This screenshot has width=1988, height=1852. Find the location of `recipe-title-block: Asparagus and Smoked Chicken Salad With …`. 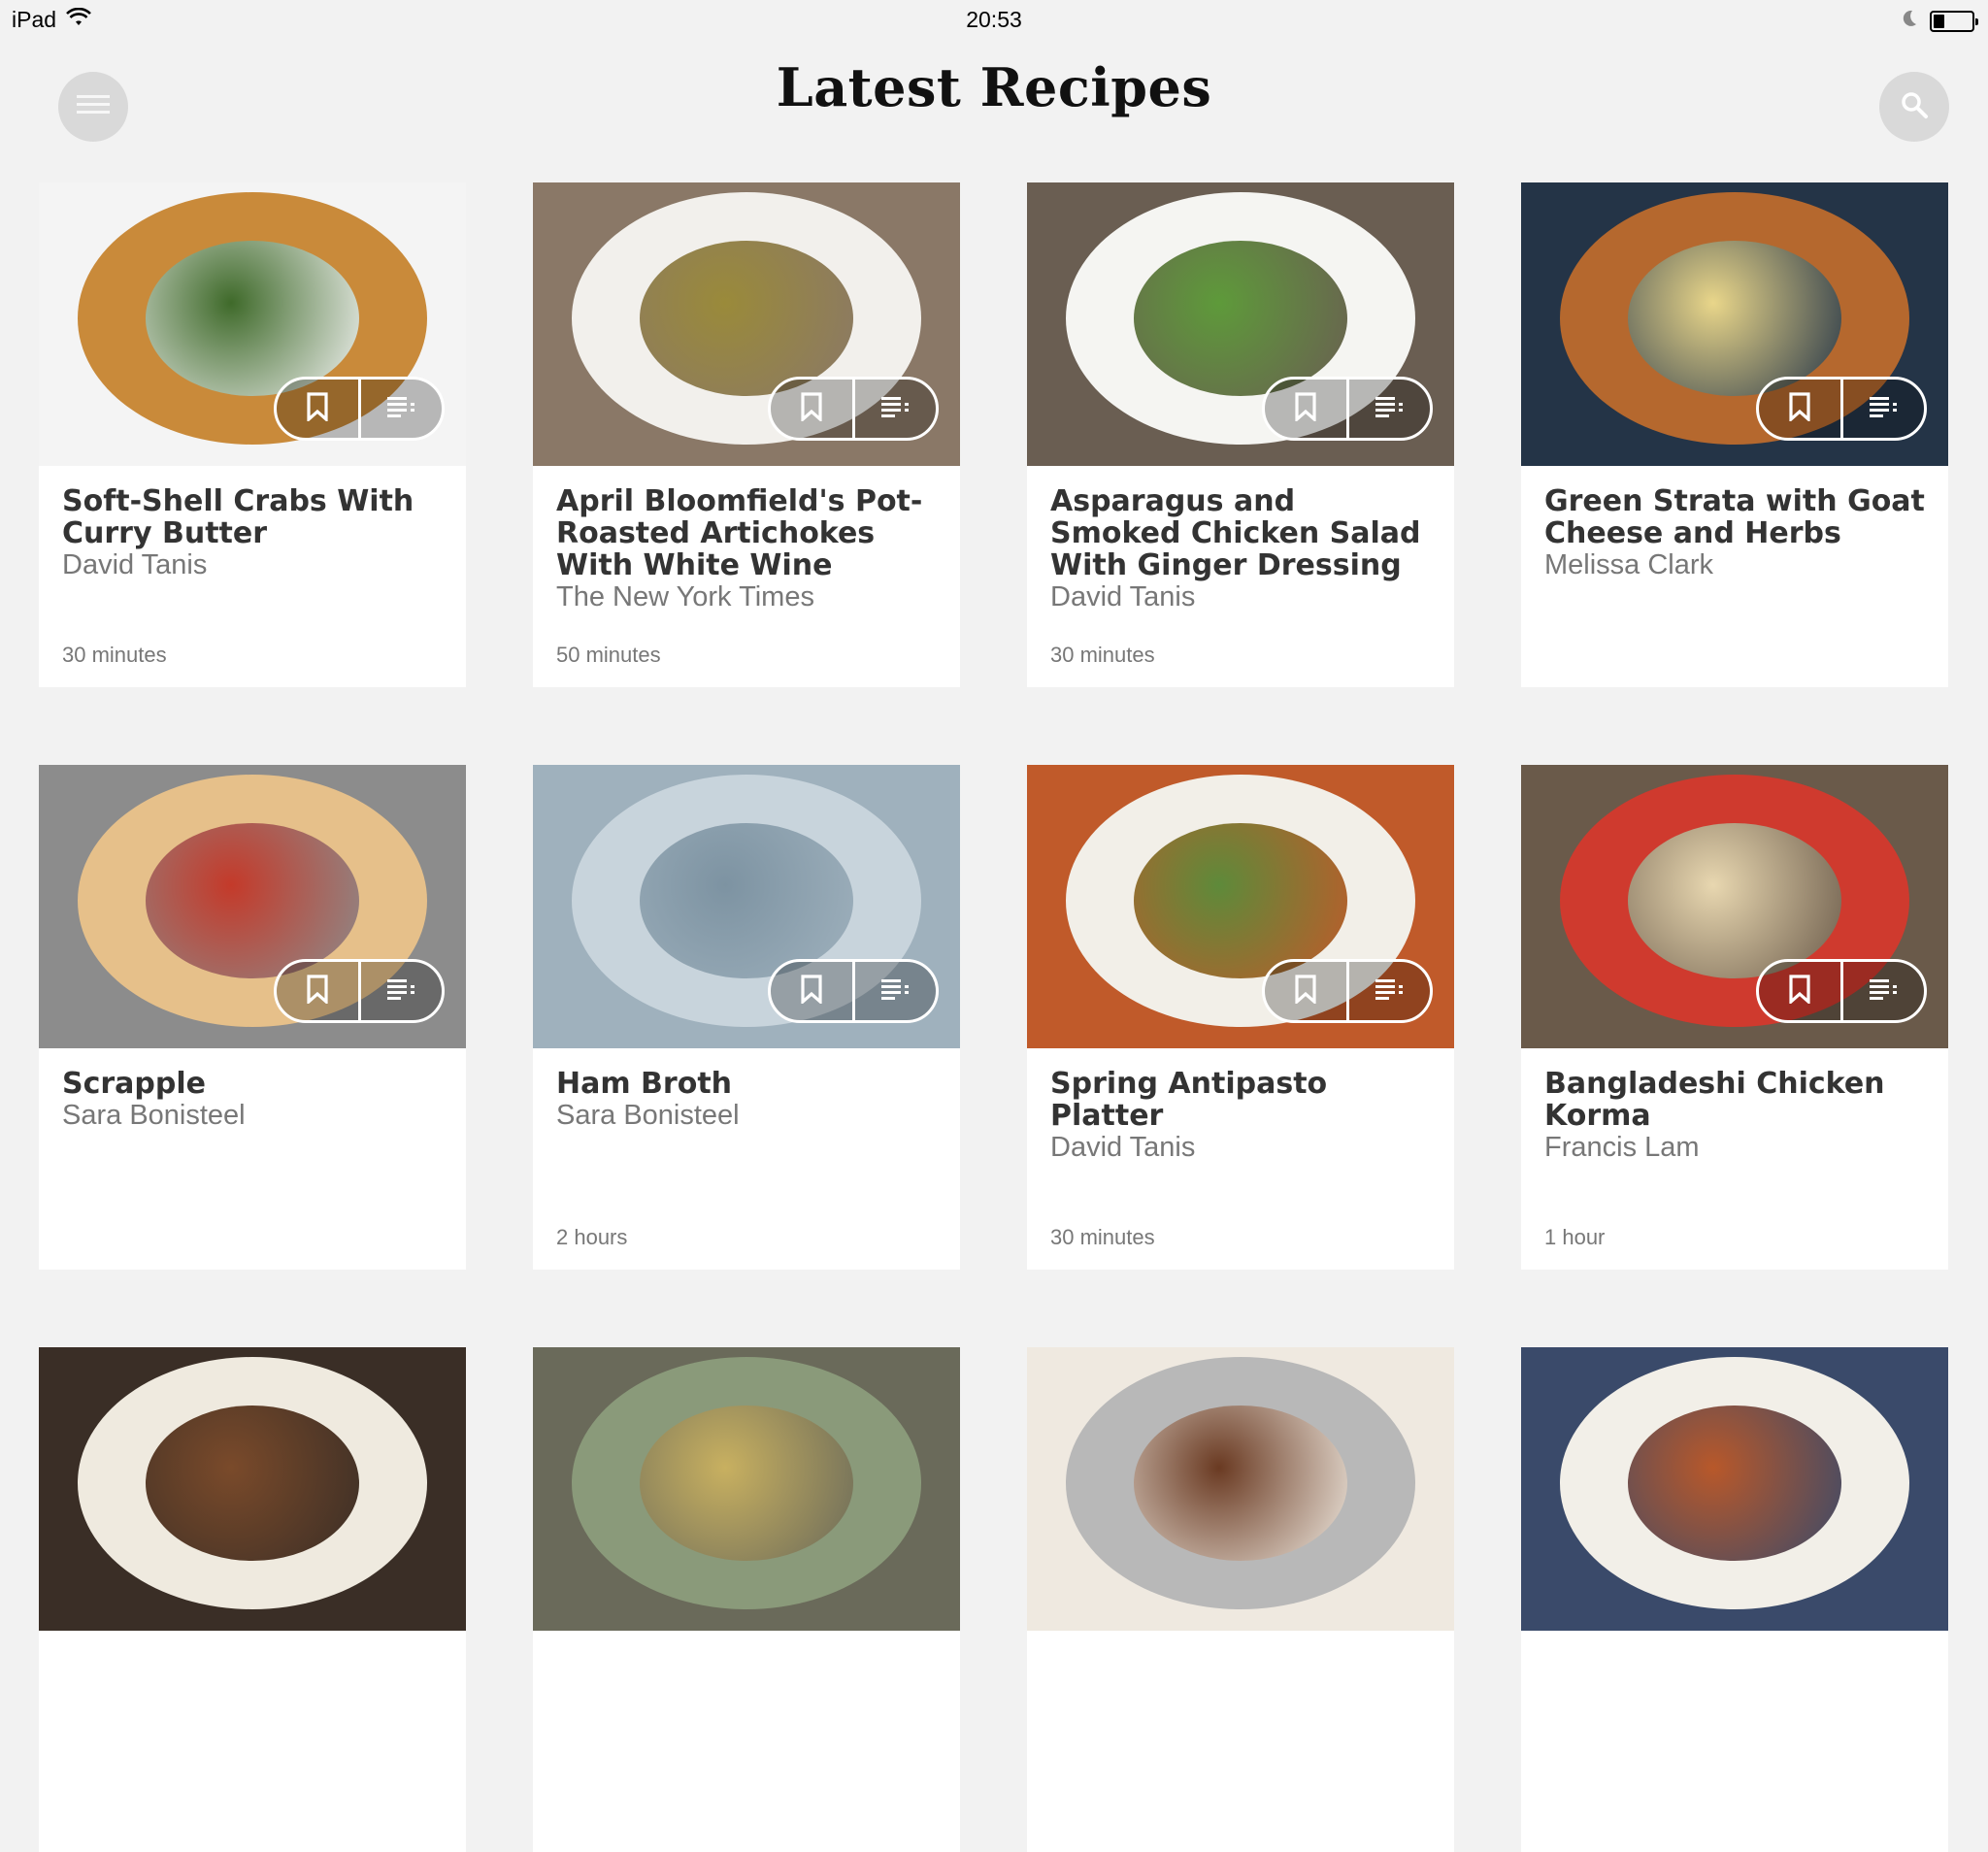

recipe-title-block: Asparagus and Smoked Chicken Salad With … is located at coordinates (1242, 549).